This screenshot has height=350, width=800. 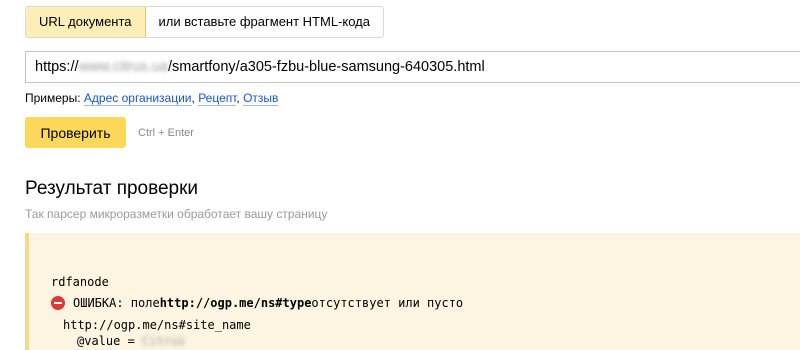 I want to click on example-link-review: Отзыв, so click(x=261, y=98).